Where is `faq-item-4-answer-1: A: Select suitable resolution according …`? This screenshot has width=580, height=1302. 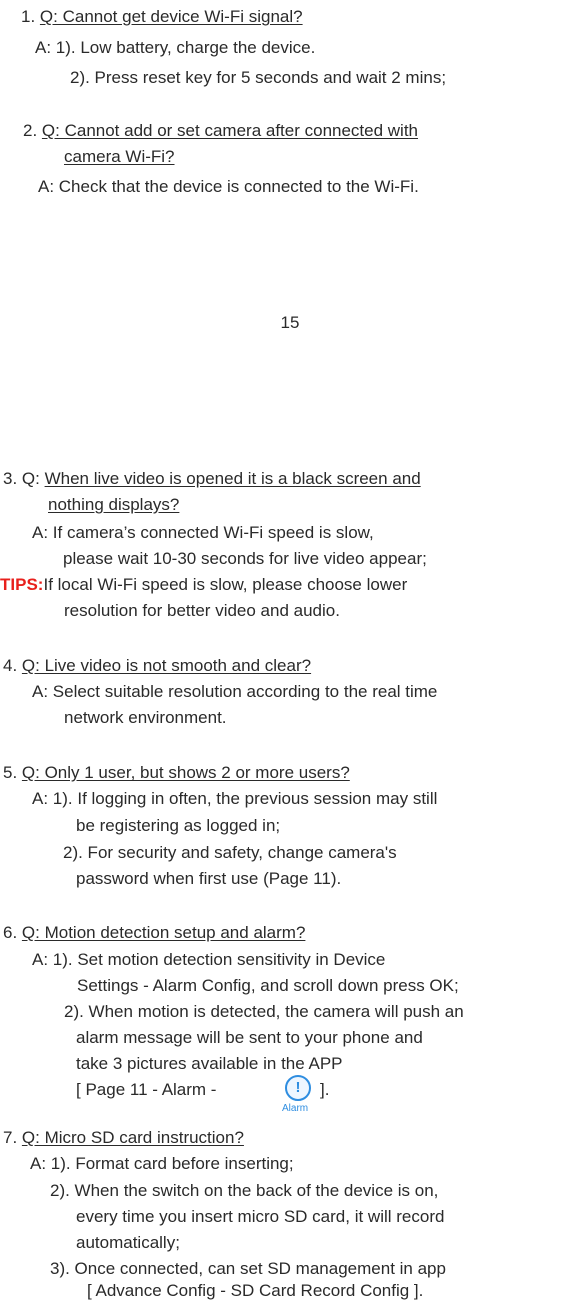 faq-item-4-answer-1: A: Select suitable resolution according … is located at coordinates (235, 691).